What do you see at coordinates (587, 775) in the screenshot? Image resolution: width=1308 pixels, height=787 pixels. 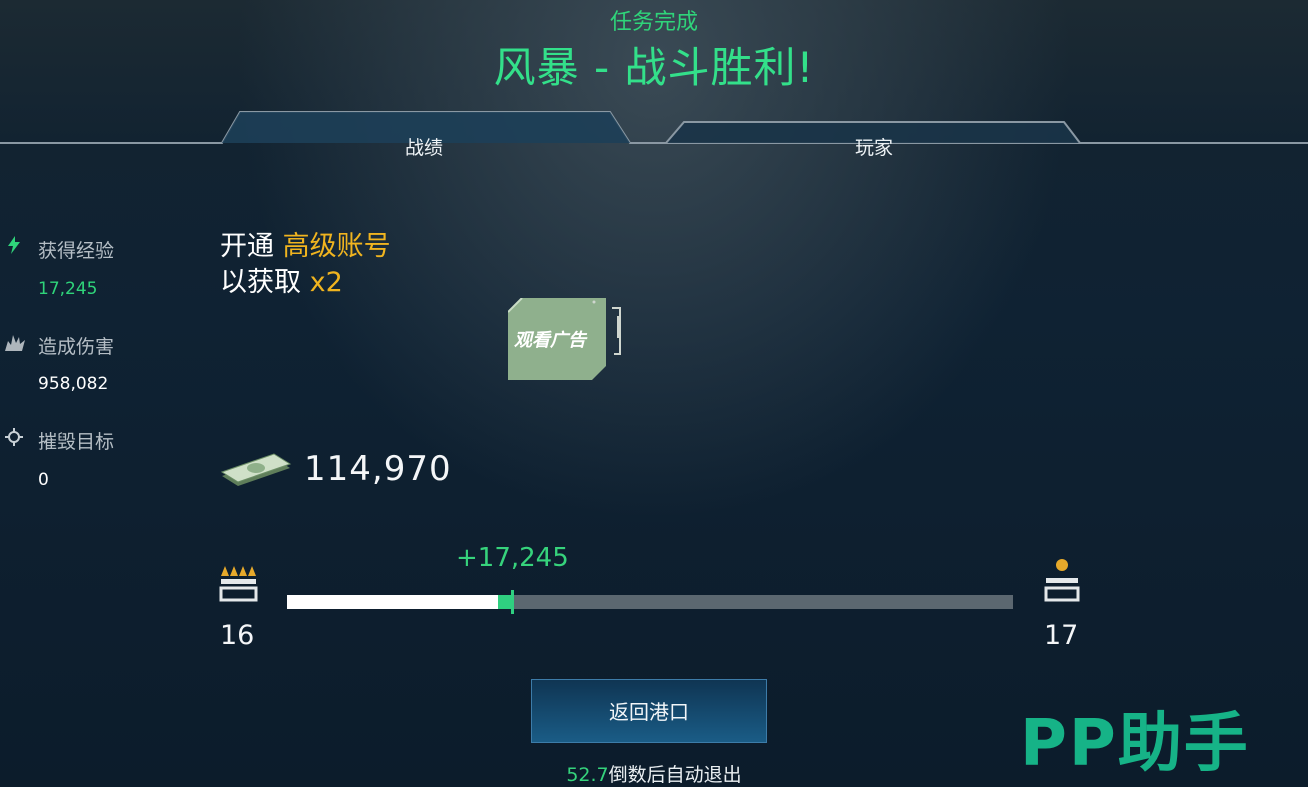 I see `countdown-seconds: 52.7` at bounding box center [587, 775].